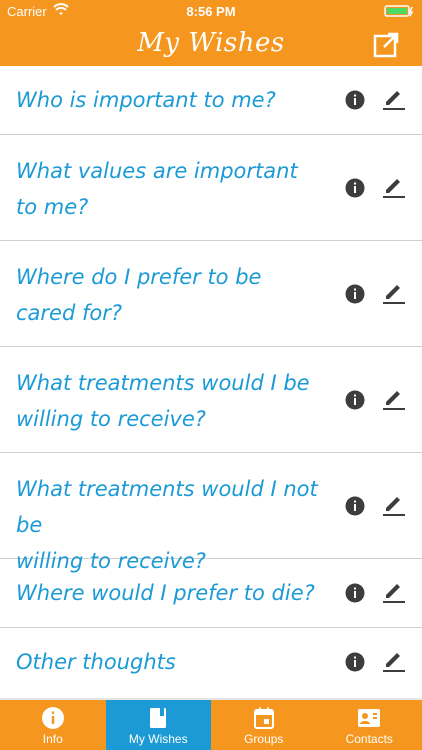  I want to click on tab-bar: Info My Wishes Groups Contacts, so click(211, 724).